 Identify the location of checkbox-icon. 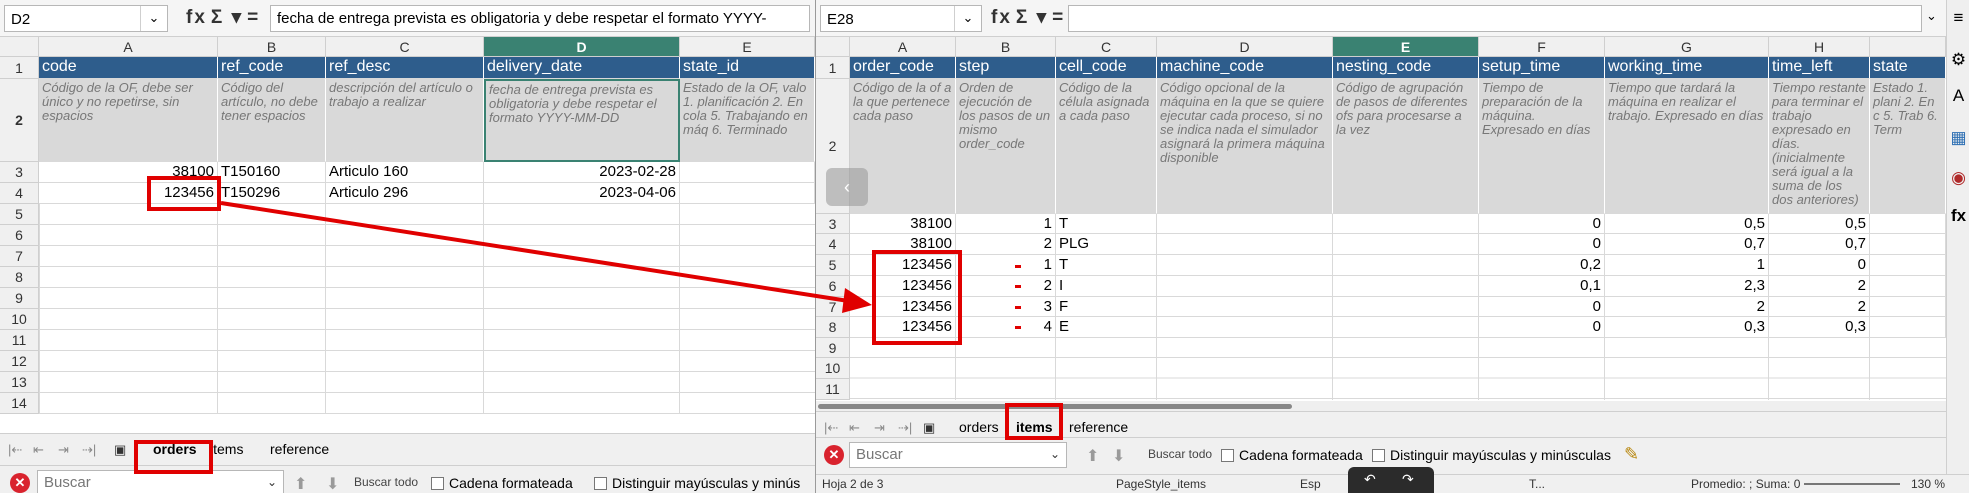
(1378, 455).